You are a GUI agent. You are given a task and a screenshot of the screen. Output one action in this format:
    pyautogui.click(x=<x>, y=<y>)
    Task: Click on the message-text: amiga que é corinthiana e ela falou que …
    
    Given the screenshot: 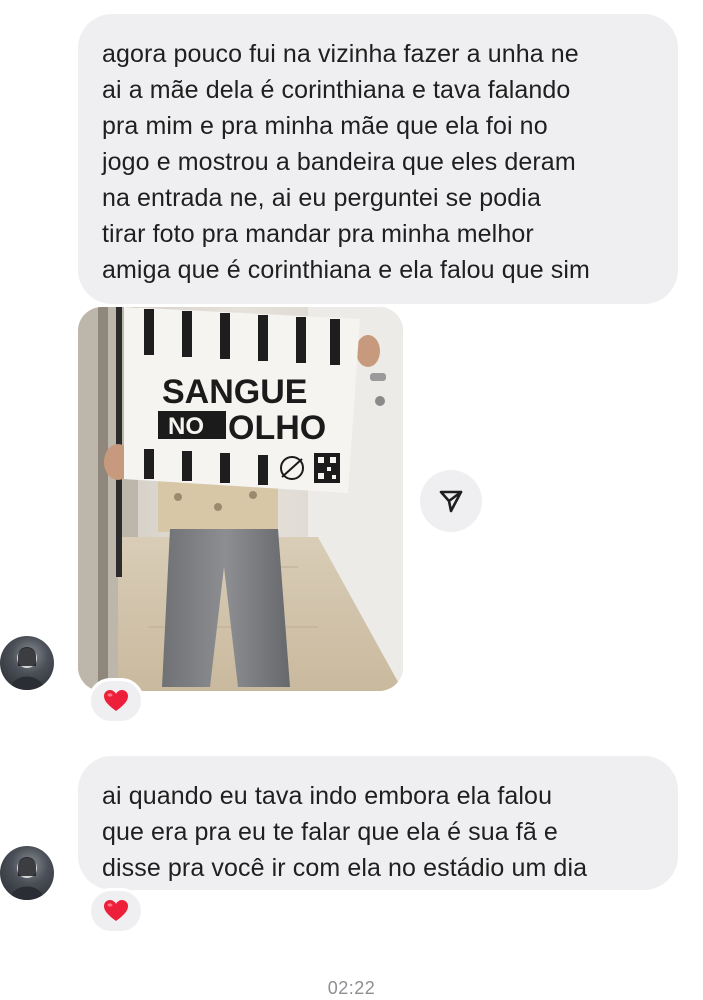 What is the action you would take?
    pyautogui.click(x=346, y=270)
    